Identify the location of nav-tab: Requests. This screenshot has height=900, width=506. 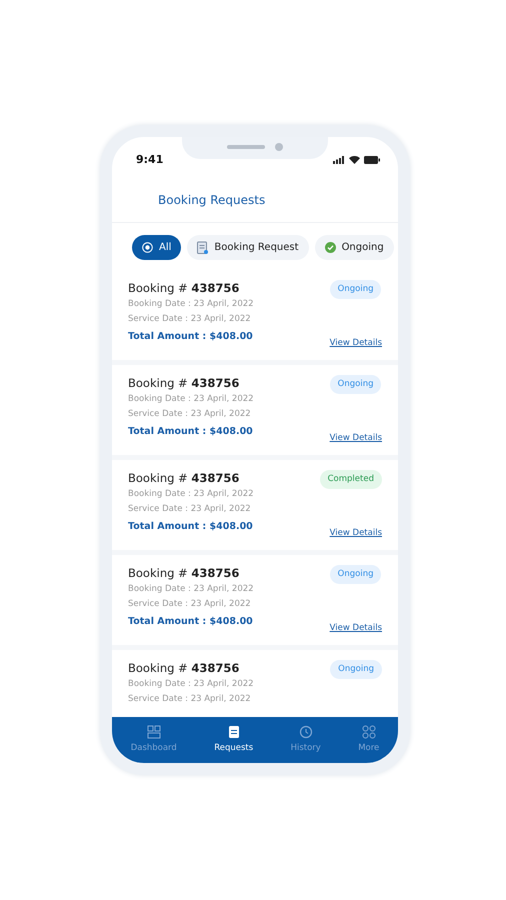
(234, 739).